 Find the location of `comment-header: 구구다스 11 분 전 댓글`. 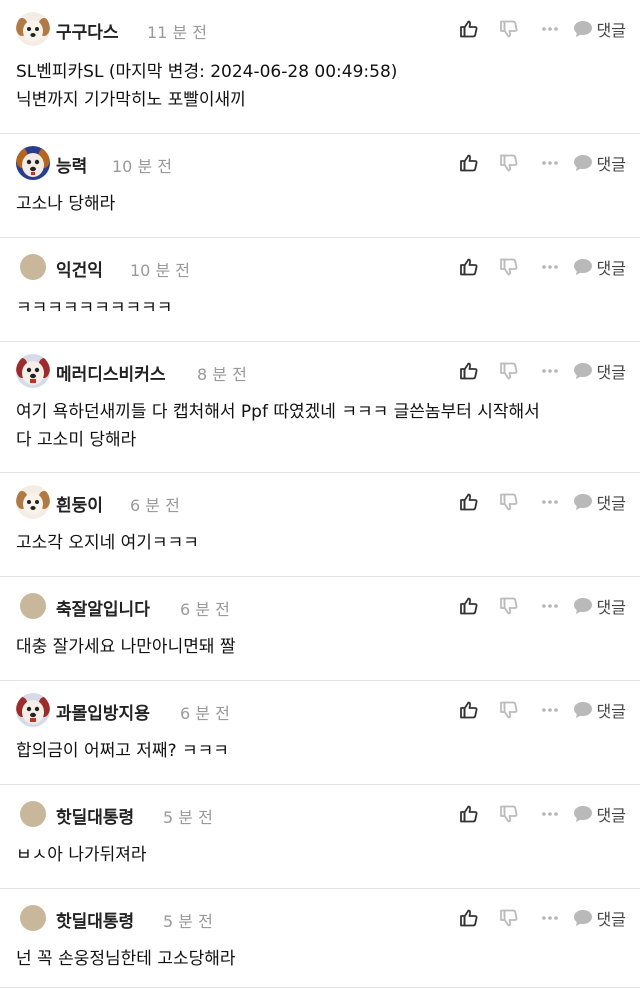

comment-header: 구구다스 11 분 전 댓글 is located at coordinates (320, 29).